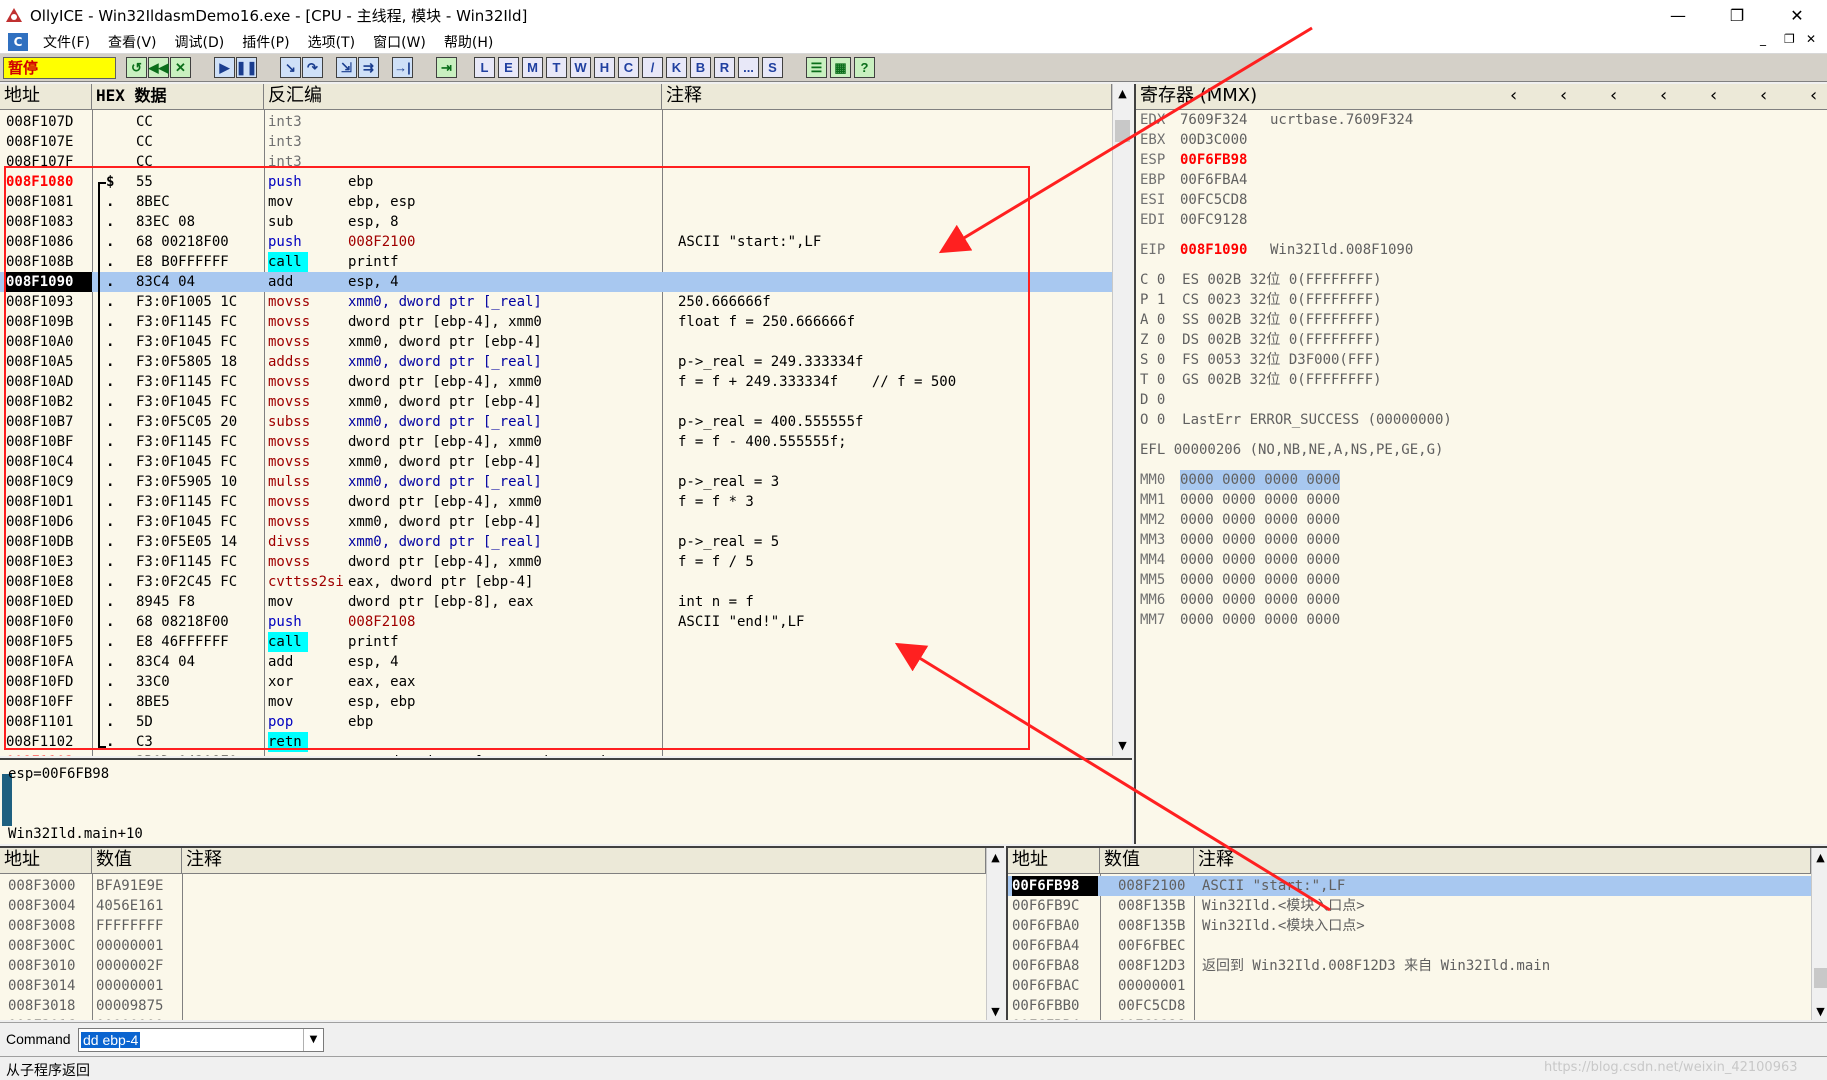 This screenshot has height=1080, width=1827. Describe the element at coordinates (493, 1006) in the screenshot. I see `dump-row: 008F3018 00009875` at that location.